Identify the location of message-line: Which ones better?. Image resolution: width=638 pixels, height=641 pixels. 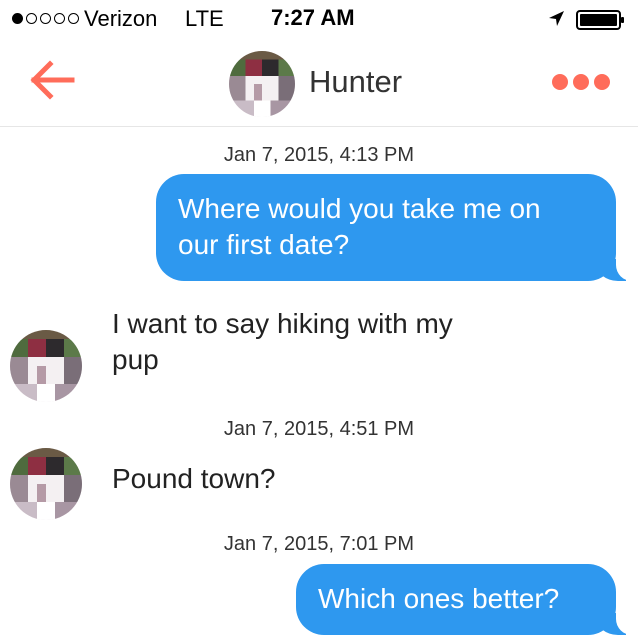
(439, 598).